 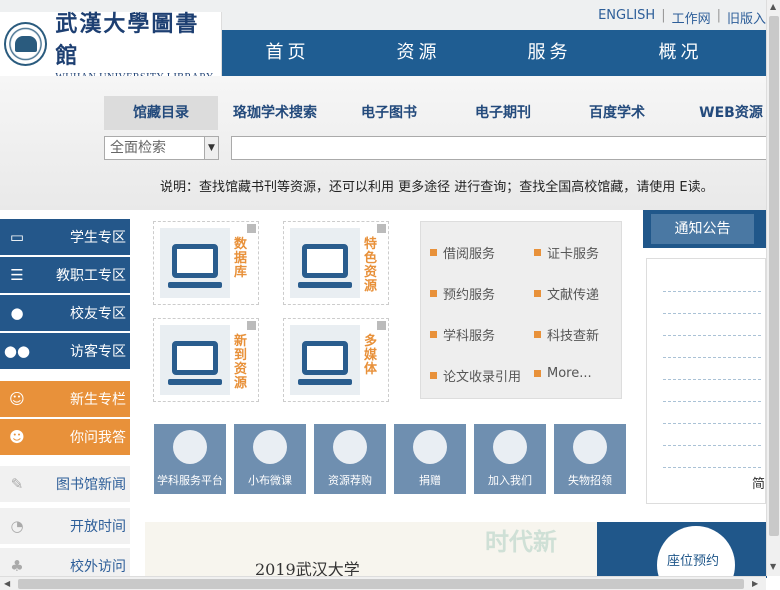 I want to click on sidebar-item-alumni: ● 校友专区, so click(x=65, y=313).